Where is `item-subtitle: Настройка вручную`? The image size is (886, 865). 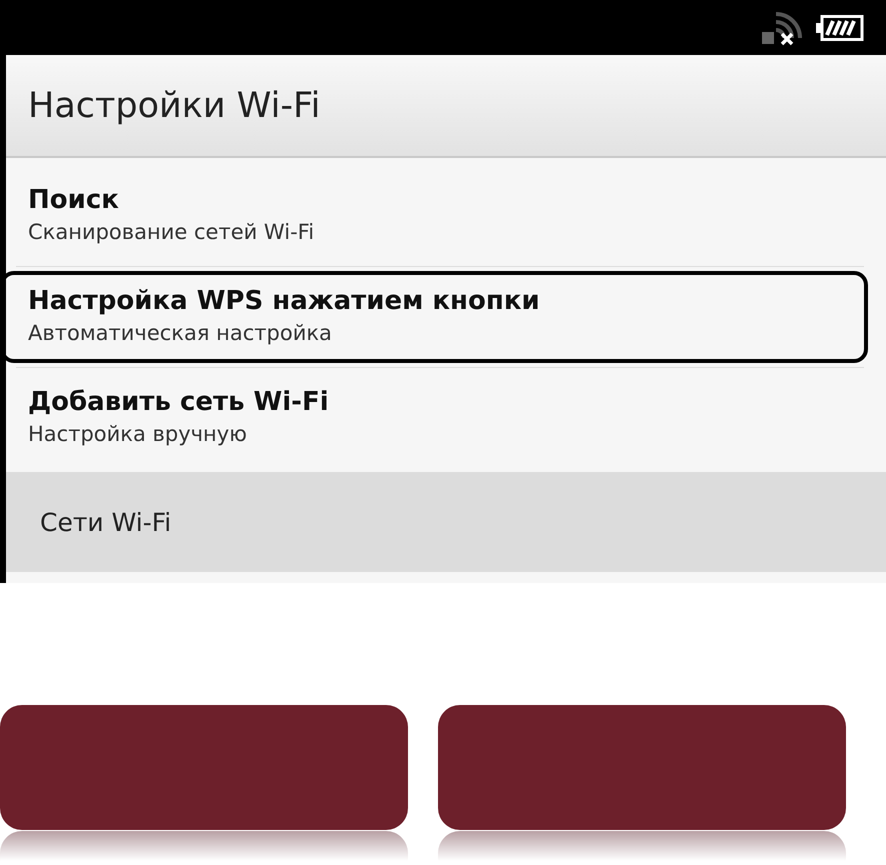
item-subtitle: Настройка вручную is located at coordinates (138, 434).